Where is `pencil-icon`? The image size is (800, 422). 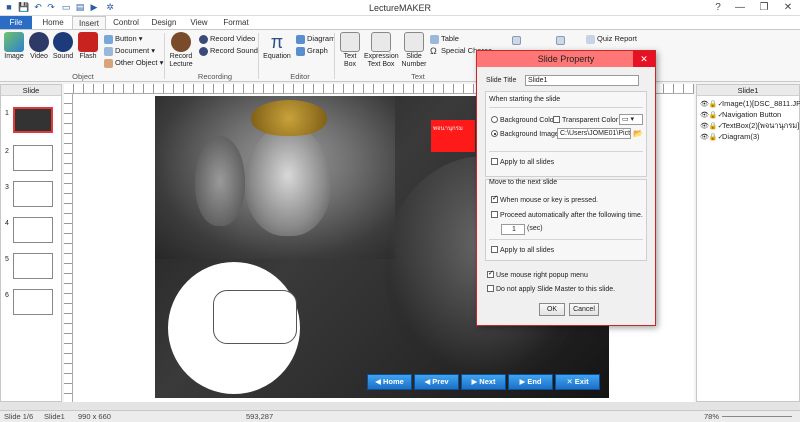
pencil-icon is located at coordinates (381, 42).